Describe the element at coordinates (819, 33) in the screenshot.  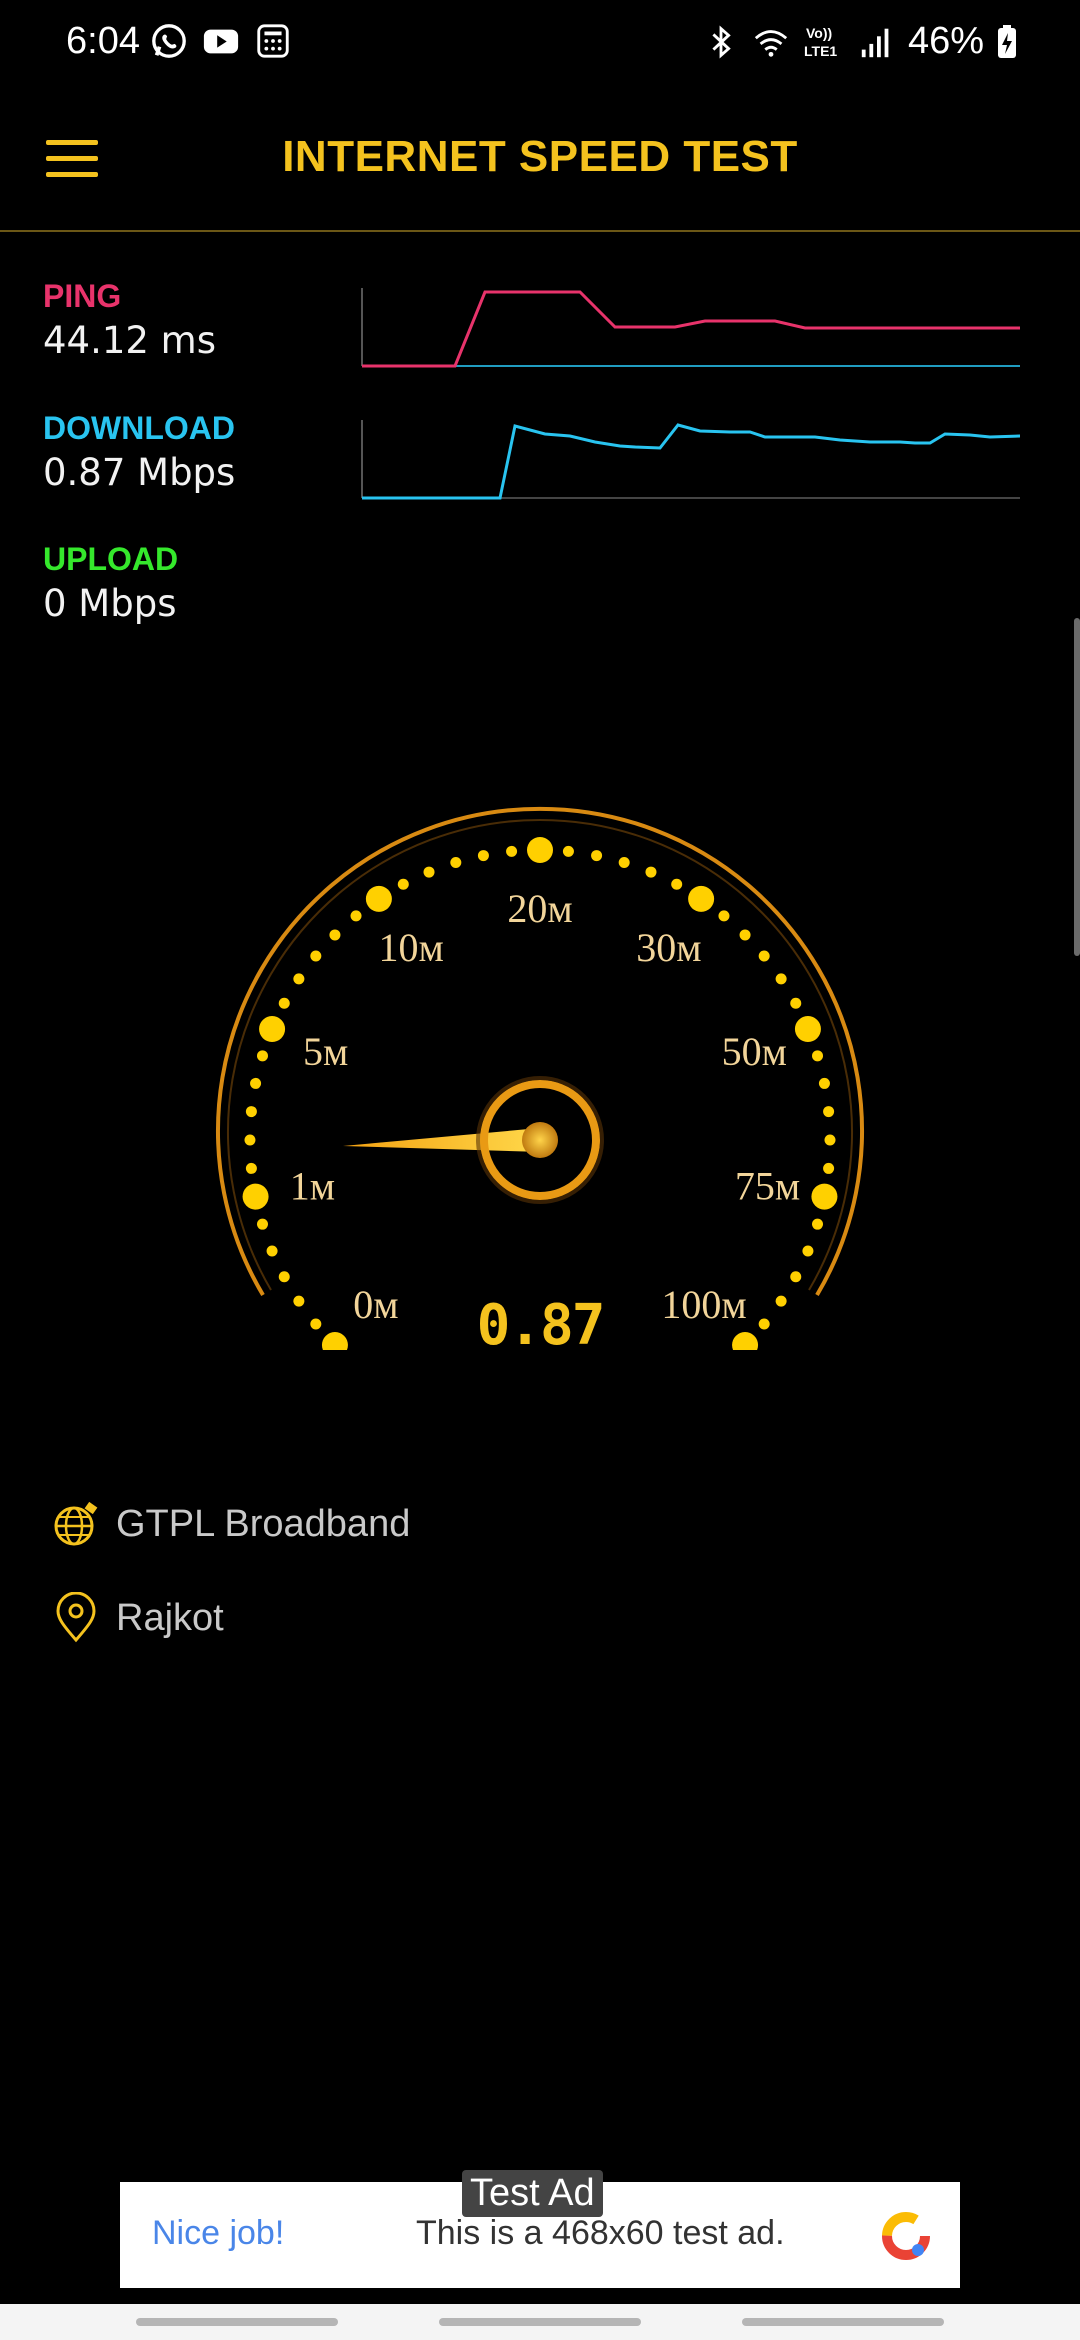
I see `svg-text: Vo))` at that location.